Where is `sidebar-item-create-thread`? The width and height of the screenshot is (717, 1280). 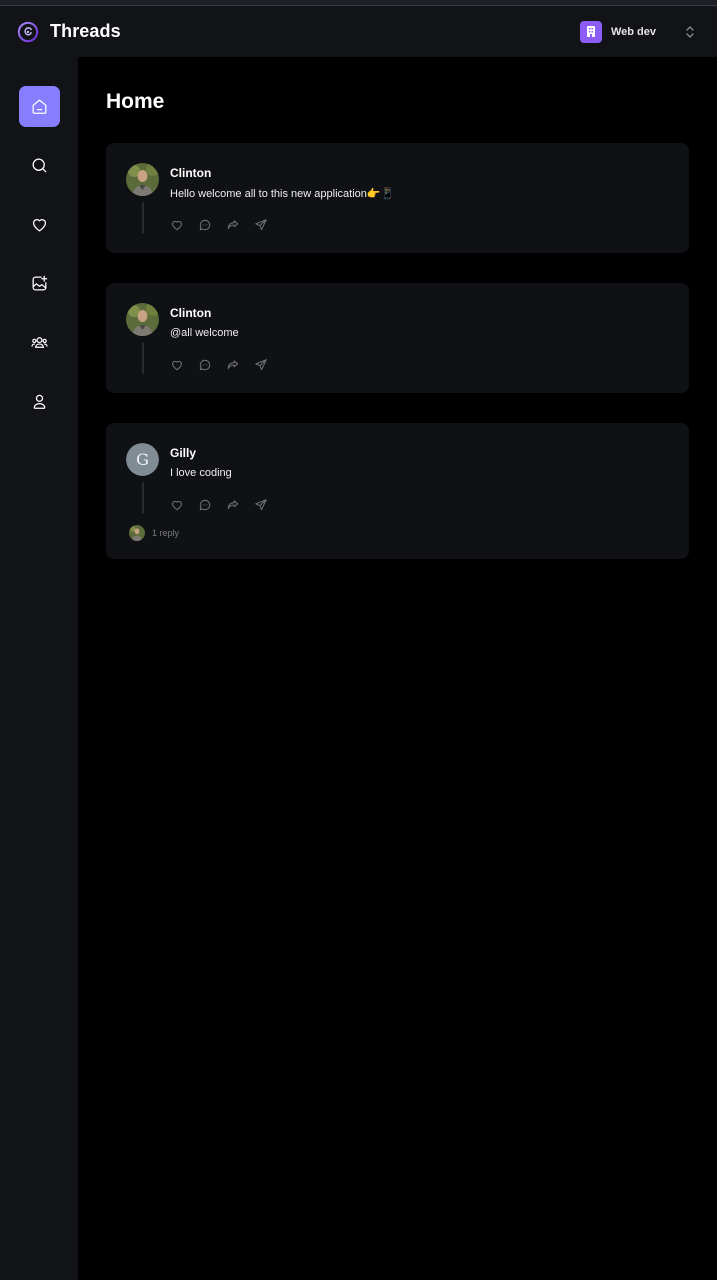 sidebar-item-create-thread is located at coordinates (39, 283).